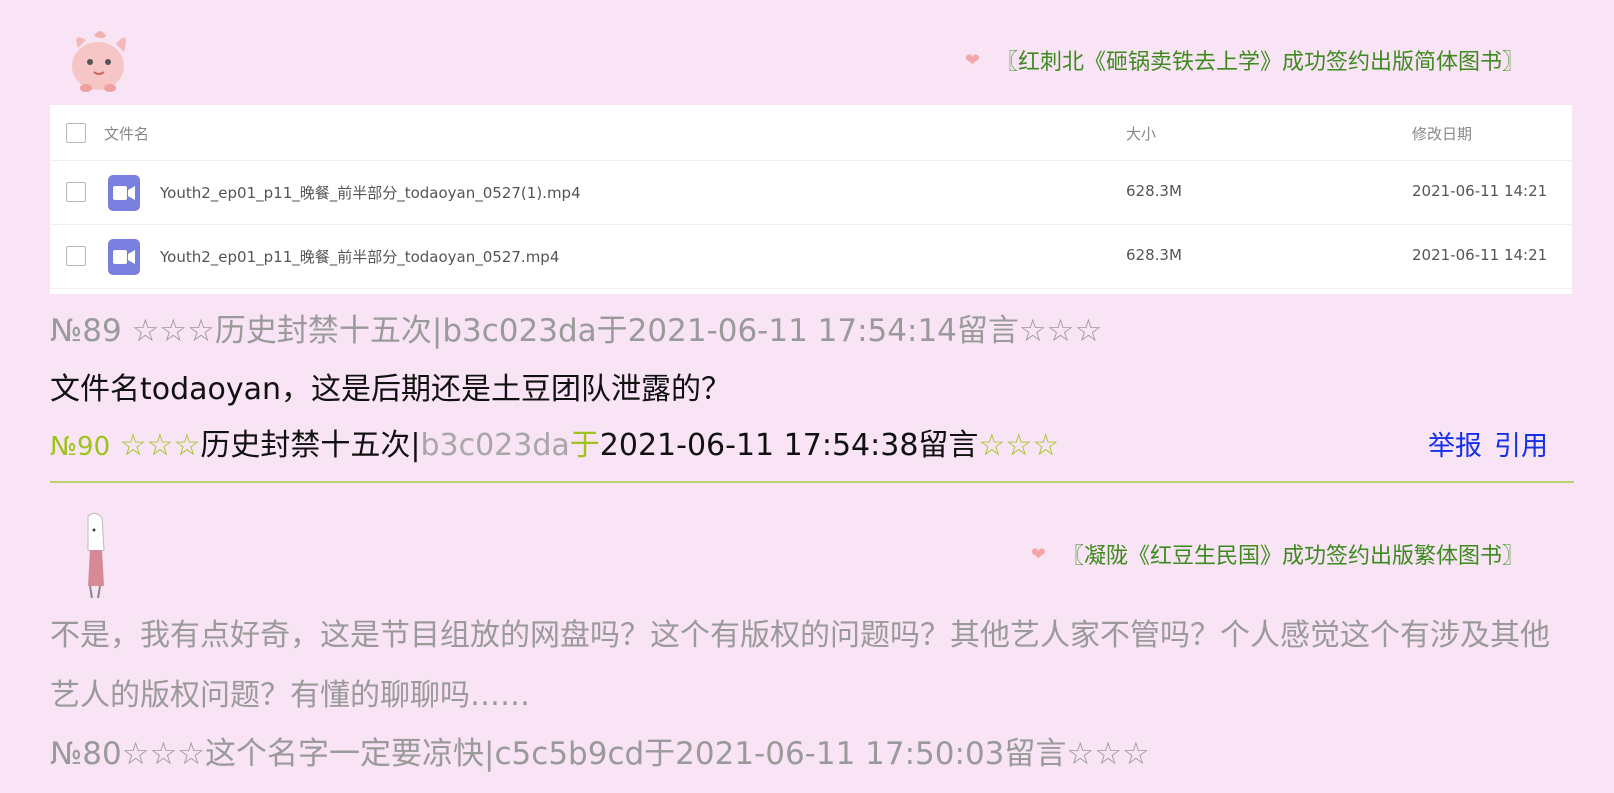 The height and width of the screenshot is (793, 1614). Describe the element at coordinates (495, 445) in the screenshot. I see `comment-user-id: b3c023da` at that location.